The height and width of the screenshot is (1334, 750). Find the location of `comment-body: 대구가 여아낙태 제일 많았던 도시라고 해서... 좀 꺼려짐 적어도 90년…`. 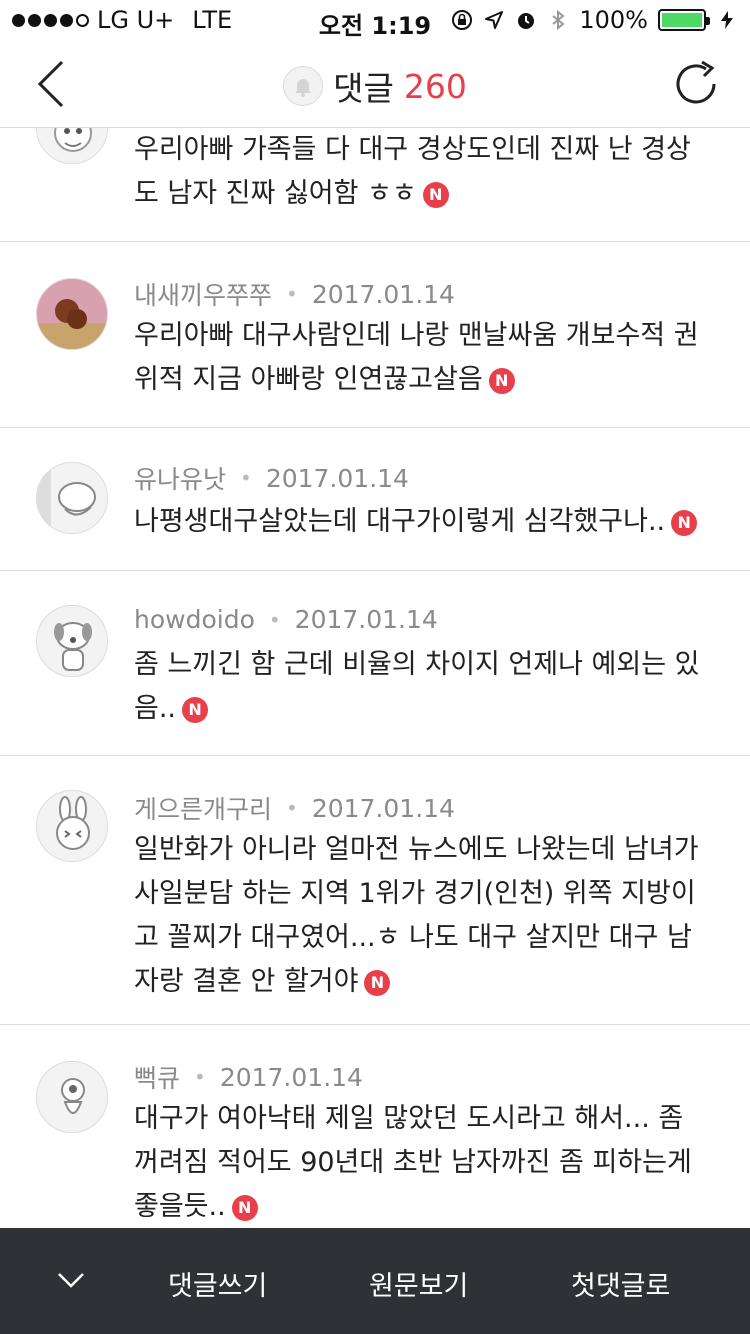

comment-body: 대구가 여아낙태 제일 많았던 도시라고 해서... 좀 꺼려짐 적어도 90년… is located at coordinates (413, 1162).